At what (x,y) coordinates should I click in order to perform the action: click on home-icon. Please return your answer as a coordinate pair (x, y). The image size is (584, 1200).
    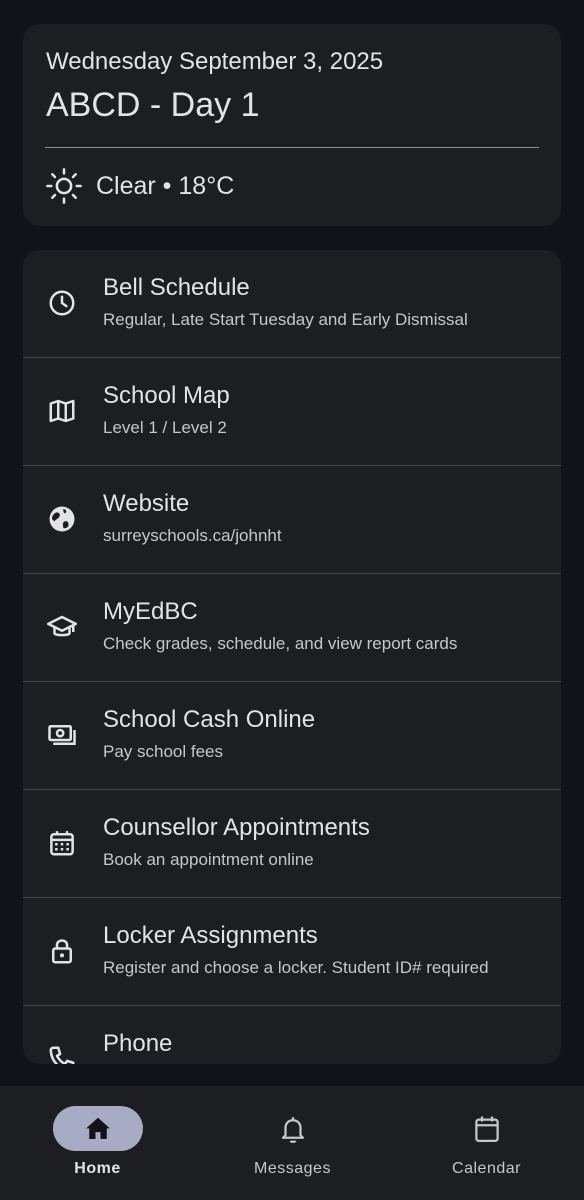
    Looking at the image, I should click on (97, 1128).